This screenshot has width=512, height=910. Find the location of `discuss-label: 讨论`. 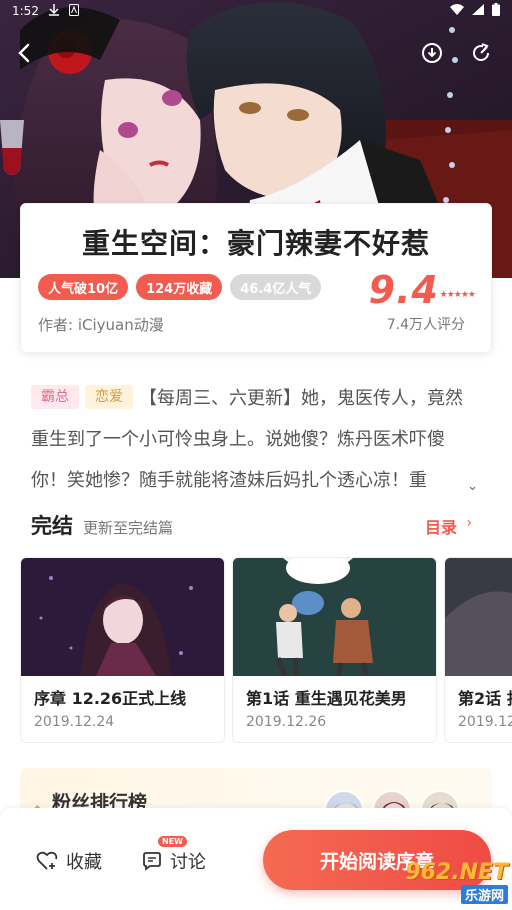

discuss-label: 讨论 is located at coordinates (188, 862).